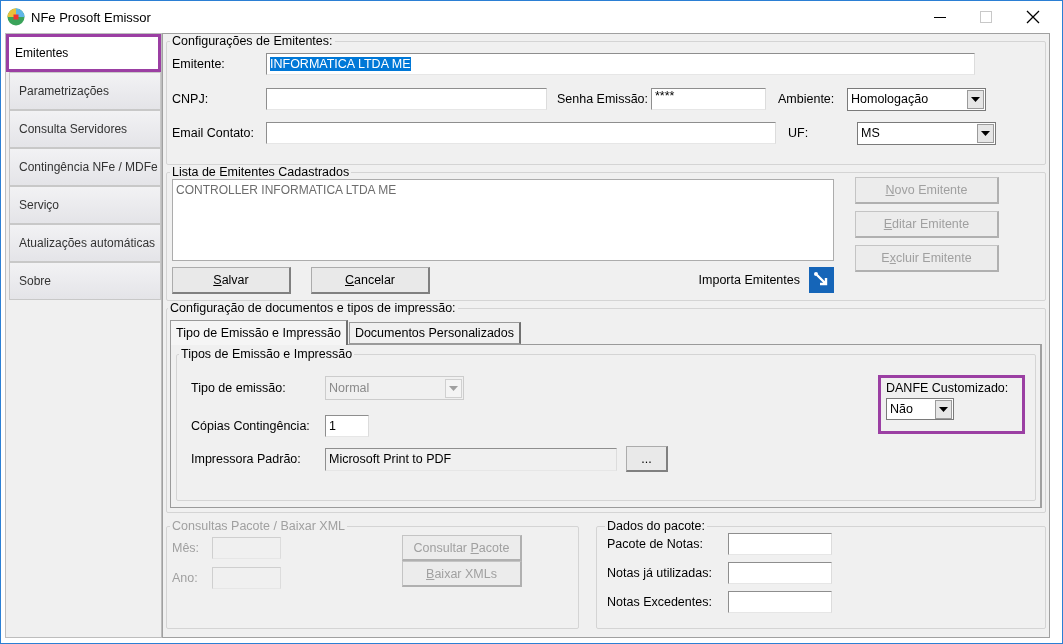 This screenshot has width=1063, height=644. I want to click on group-title: Configurações de Emitentes:, so click(252, 41).